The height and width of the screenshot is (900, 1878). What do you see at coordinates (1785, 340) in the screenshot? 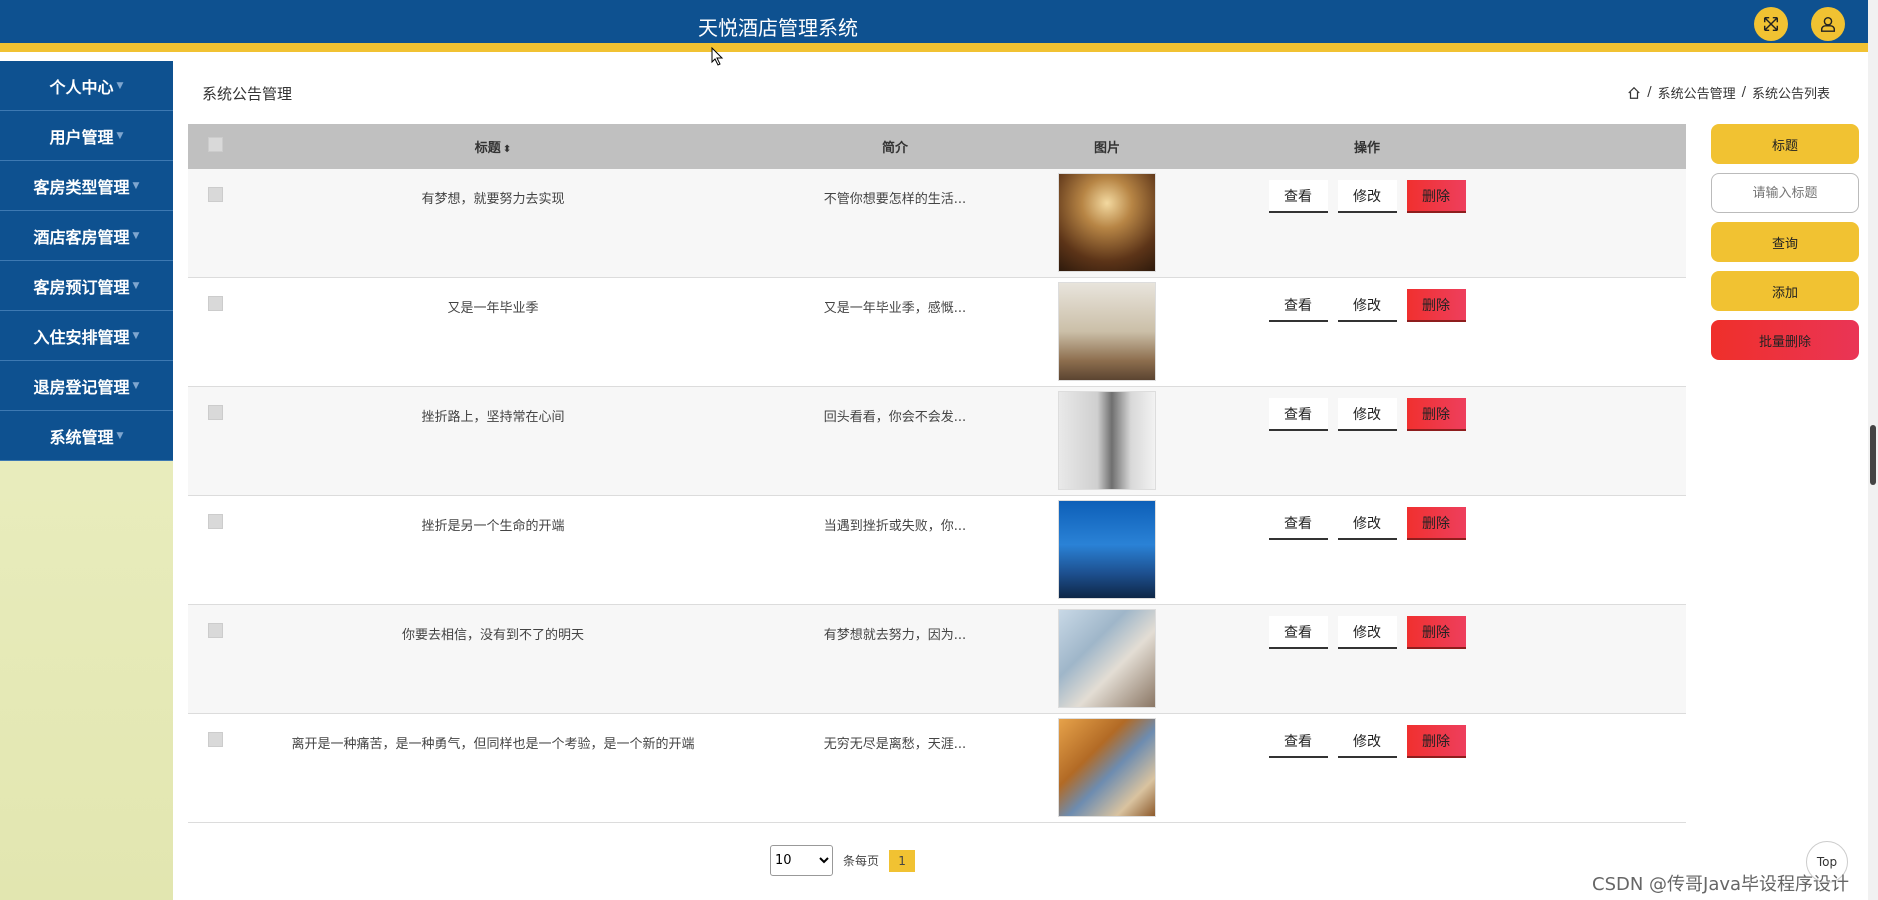
I see `batch-delete-button: 批量删除` at bounding box center [1785, 340].